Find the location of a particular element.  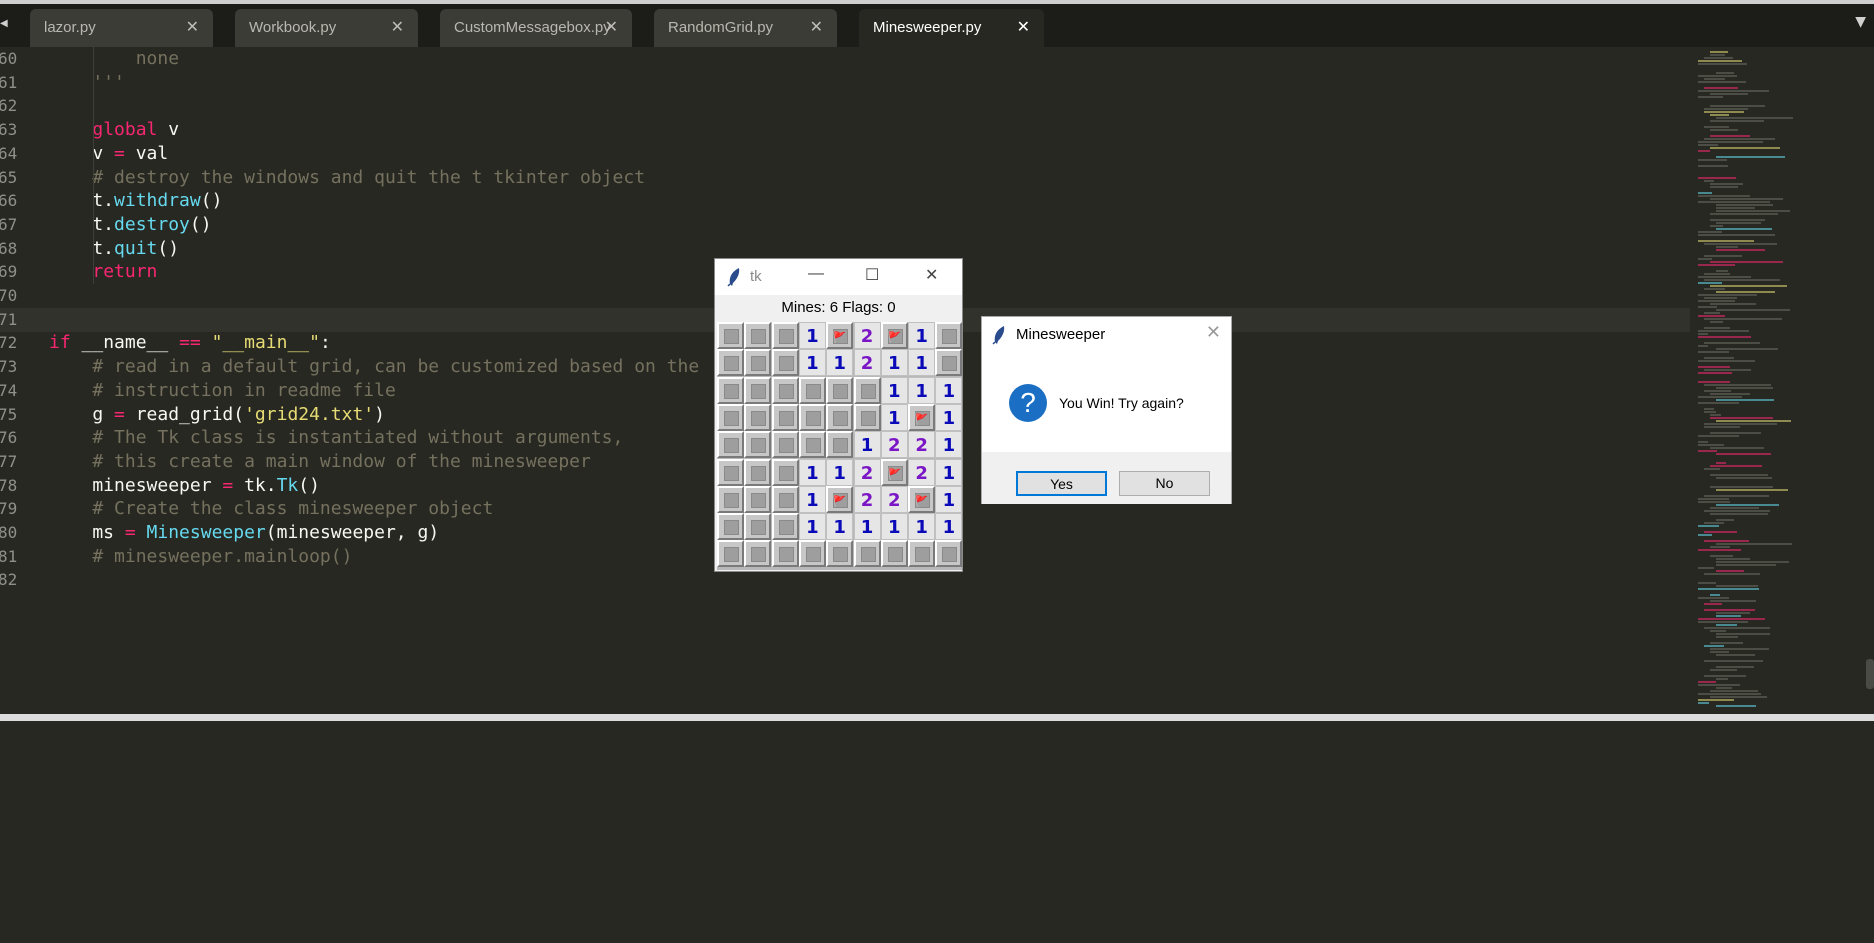

code-line: 63 global v is located at coordinates (845, 130).